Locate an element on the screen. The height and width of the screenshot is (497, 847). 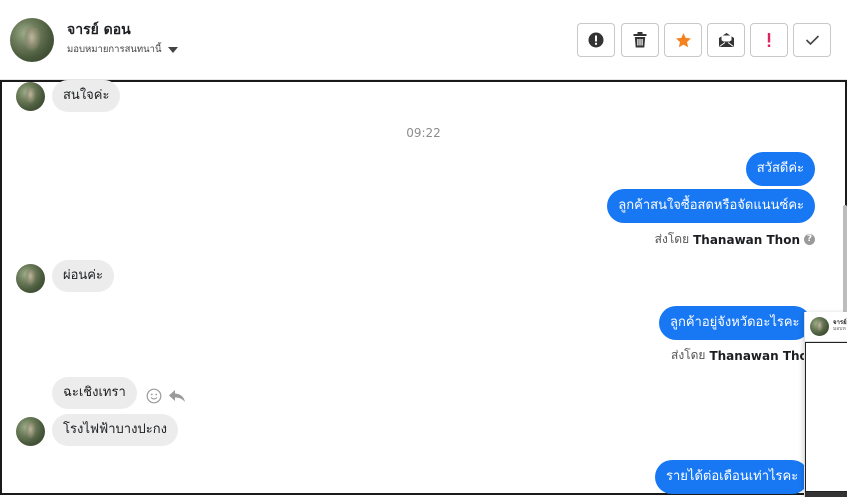
incoming-message: โรงไฟฟ้าบางปะกง is located at coordinates (115, 430).